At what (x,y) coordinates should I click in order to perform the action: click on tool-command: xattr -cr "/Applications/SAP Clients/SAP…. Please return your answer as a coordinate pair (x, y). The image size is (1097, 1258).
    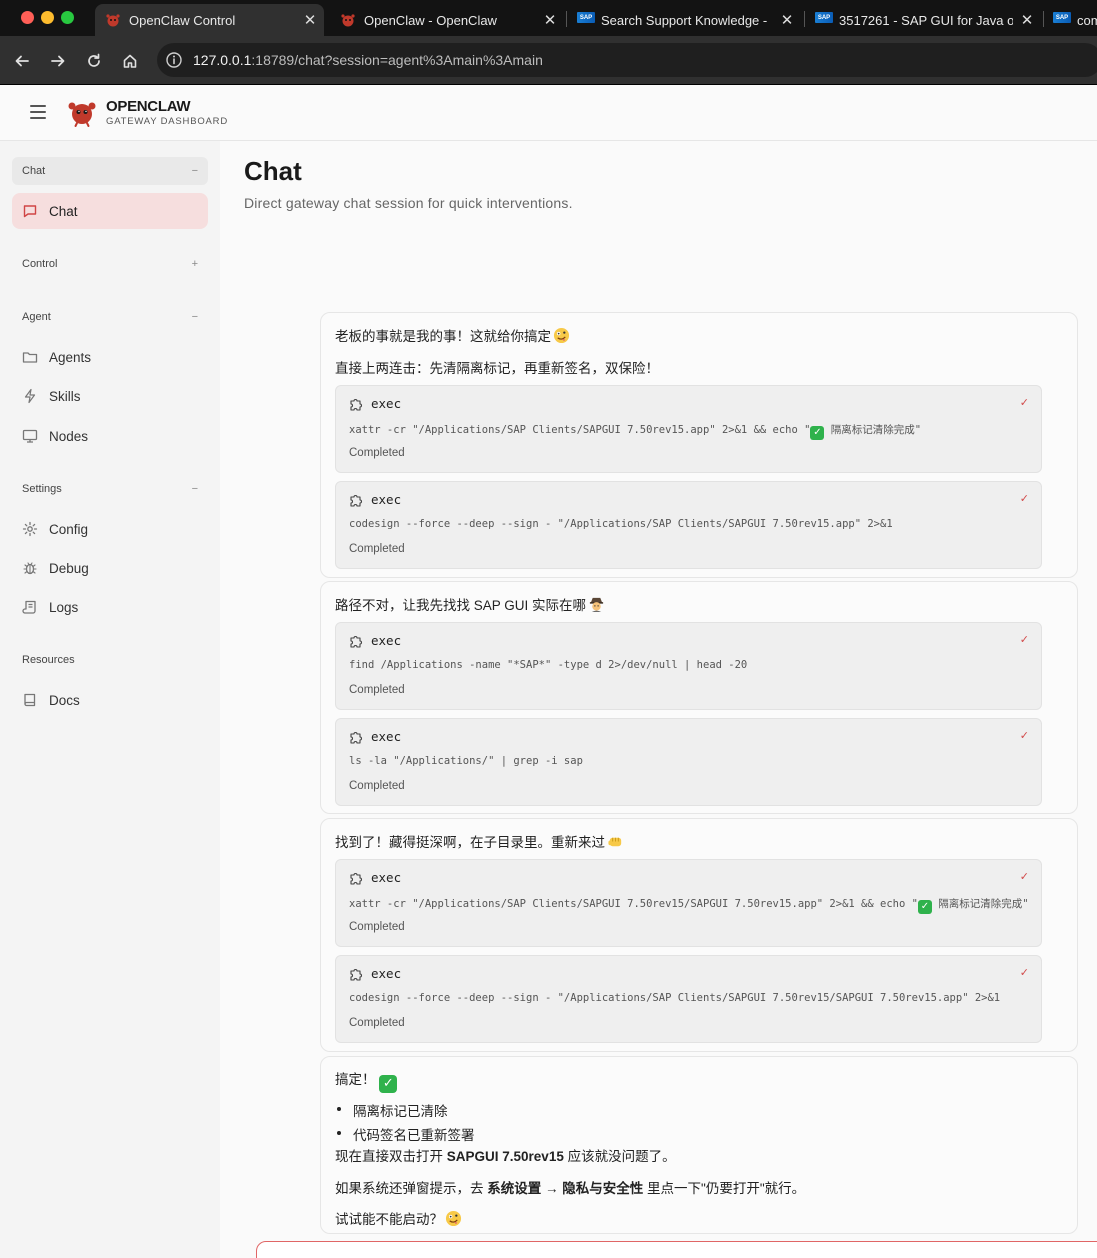
    Looking at the image, I should click on (689, 906).